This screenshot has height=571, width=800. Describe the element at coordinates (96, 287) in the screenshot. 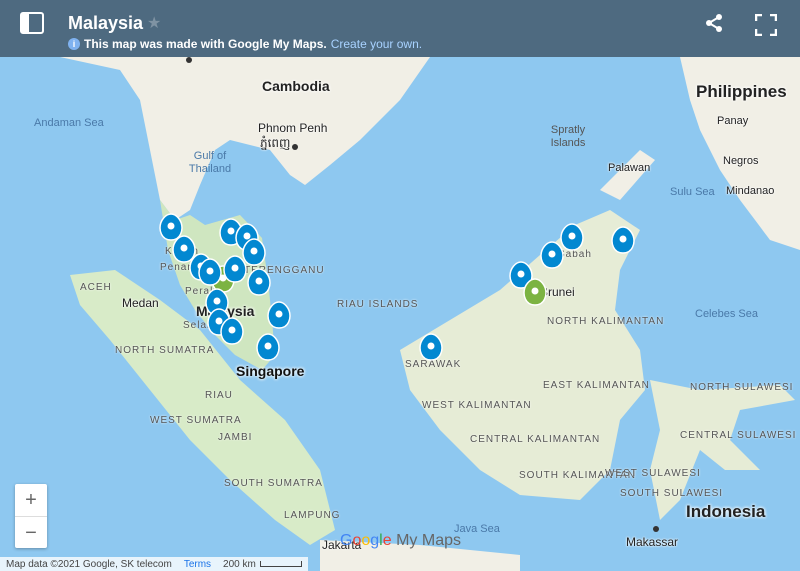

I see `label-aceh: ACEH` at that location.